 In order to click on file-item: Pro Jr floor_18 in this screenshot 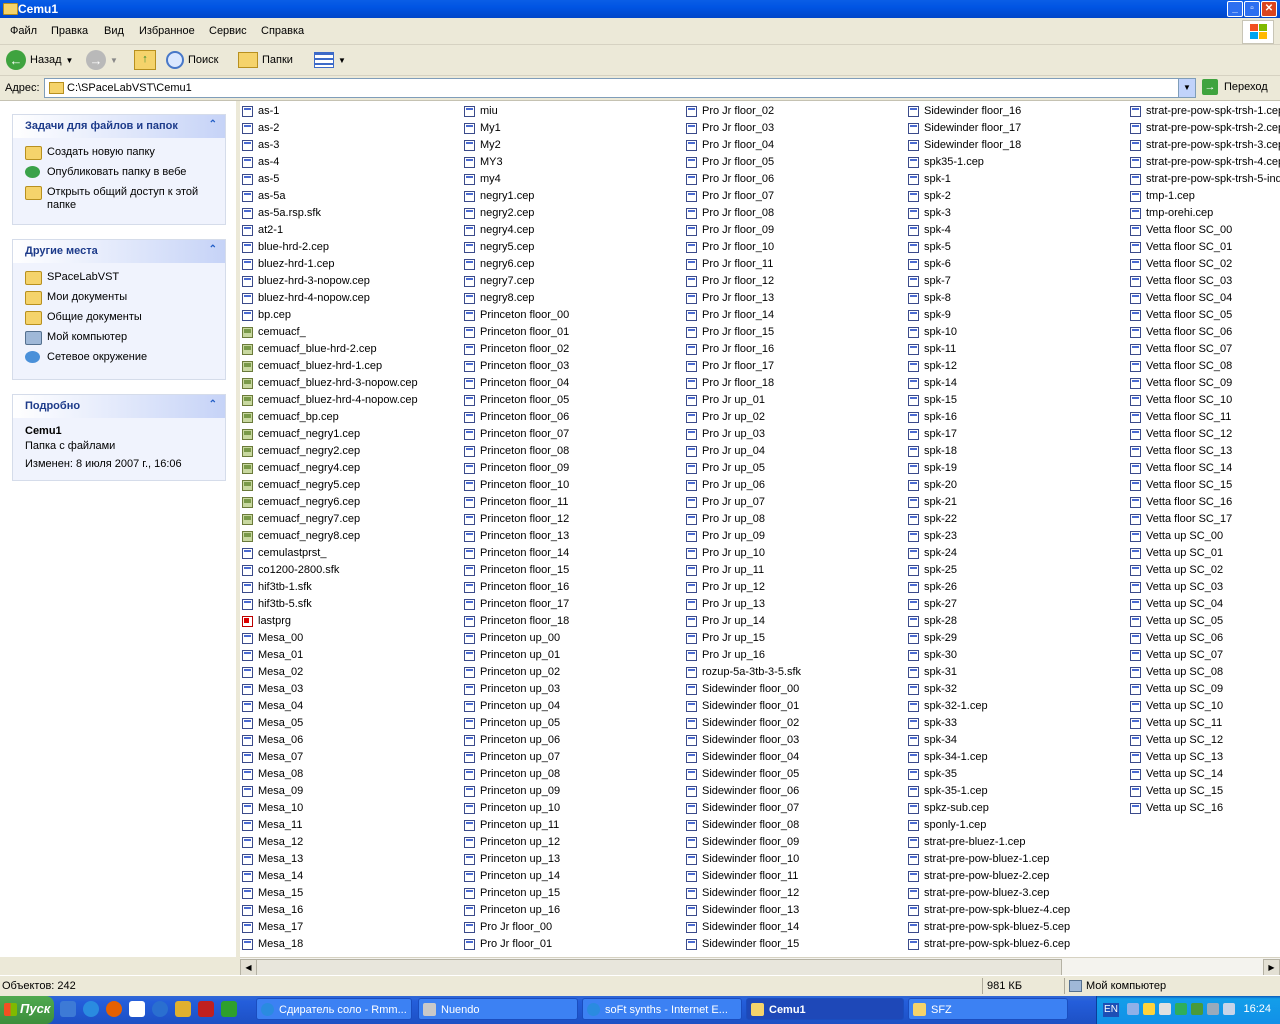, I will do `click(742, 383)`.